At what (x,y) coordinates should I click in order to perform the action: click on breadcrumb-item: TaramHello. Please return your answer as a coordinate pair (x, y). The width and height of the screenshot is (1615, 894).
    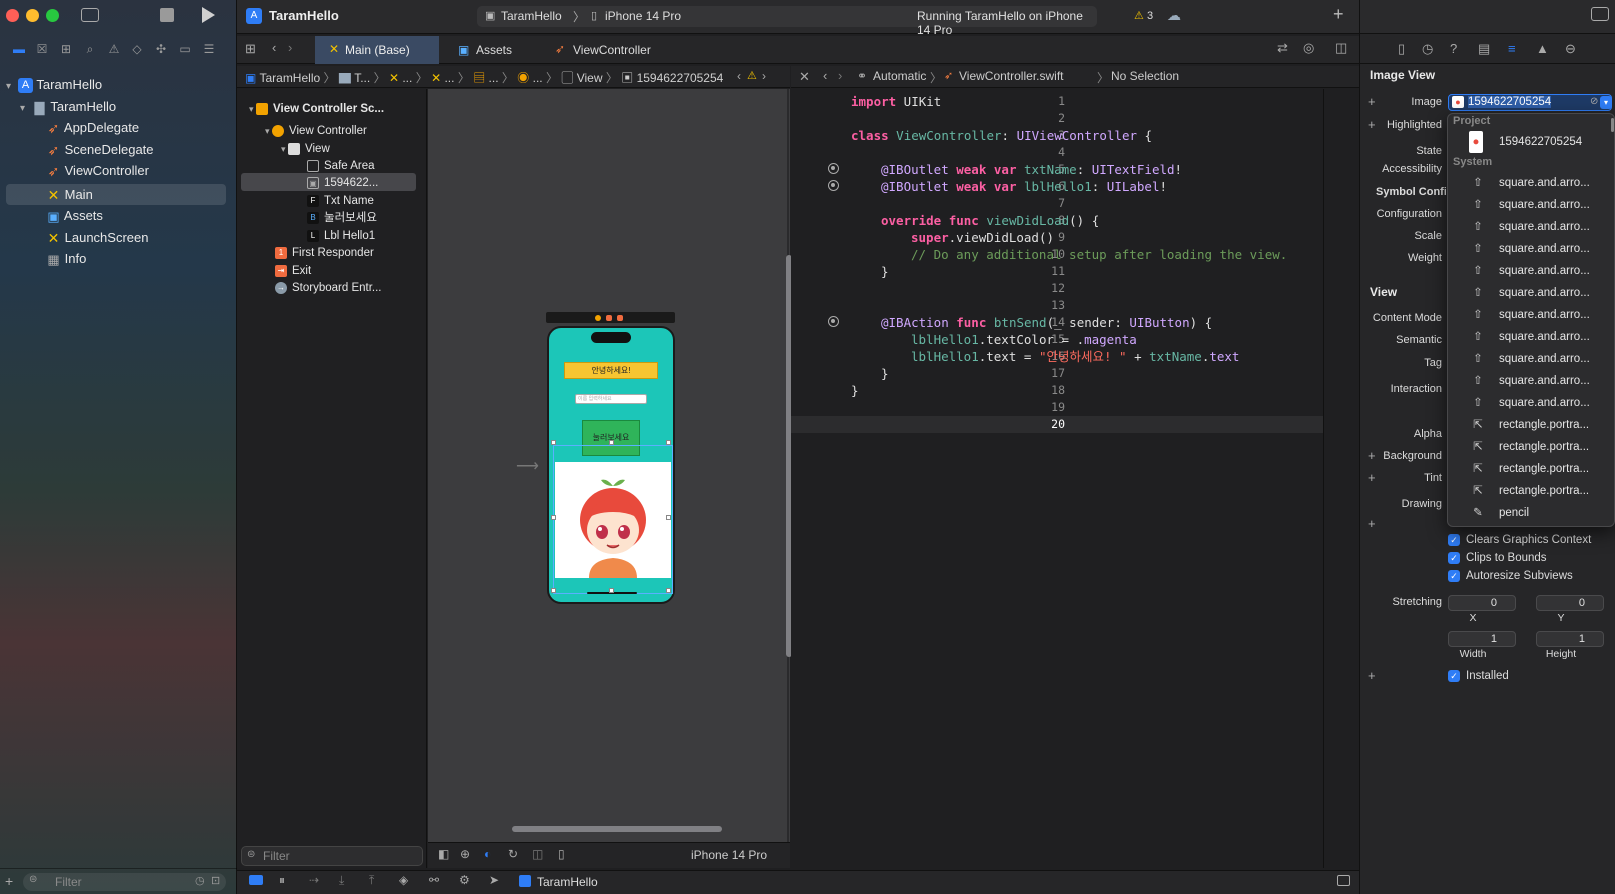
    Looking at the image, I should click on (289, 78).